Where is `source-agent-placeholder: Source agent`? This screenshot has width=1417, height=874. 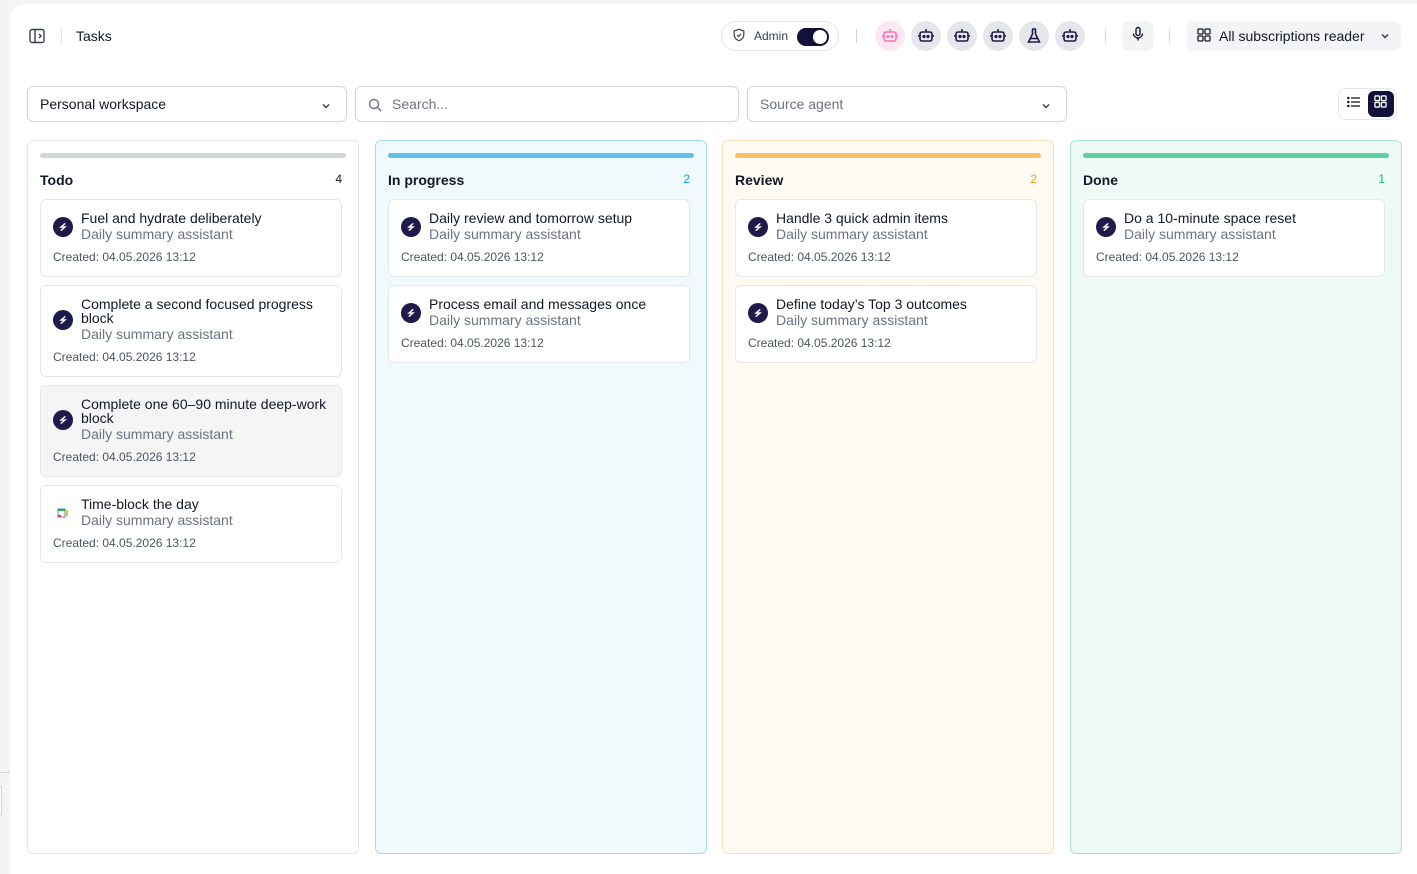
source-agent-placeholder: Source agent is located at coordinates (802, 104).